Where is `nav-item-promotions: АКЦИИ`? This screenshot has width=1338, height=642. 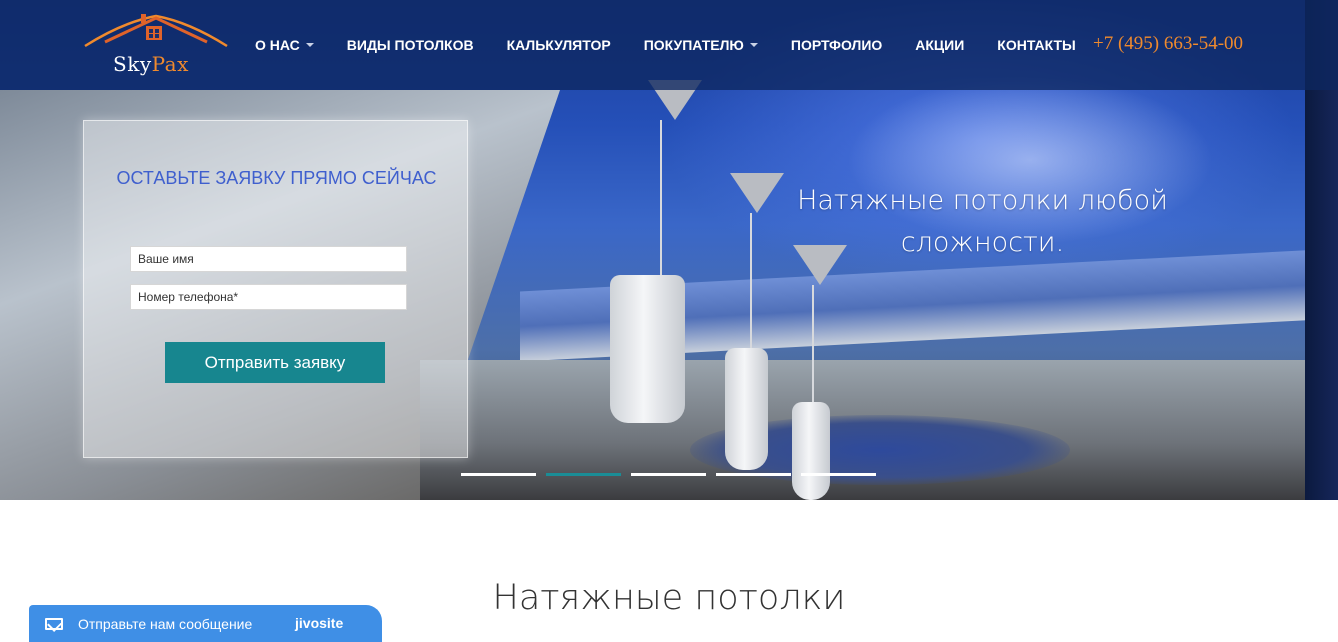 nav-item-promotions: АКЦИИ is located at coordinates (939, 45).